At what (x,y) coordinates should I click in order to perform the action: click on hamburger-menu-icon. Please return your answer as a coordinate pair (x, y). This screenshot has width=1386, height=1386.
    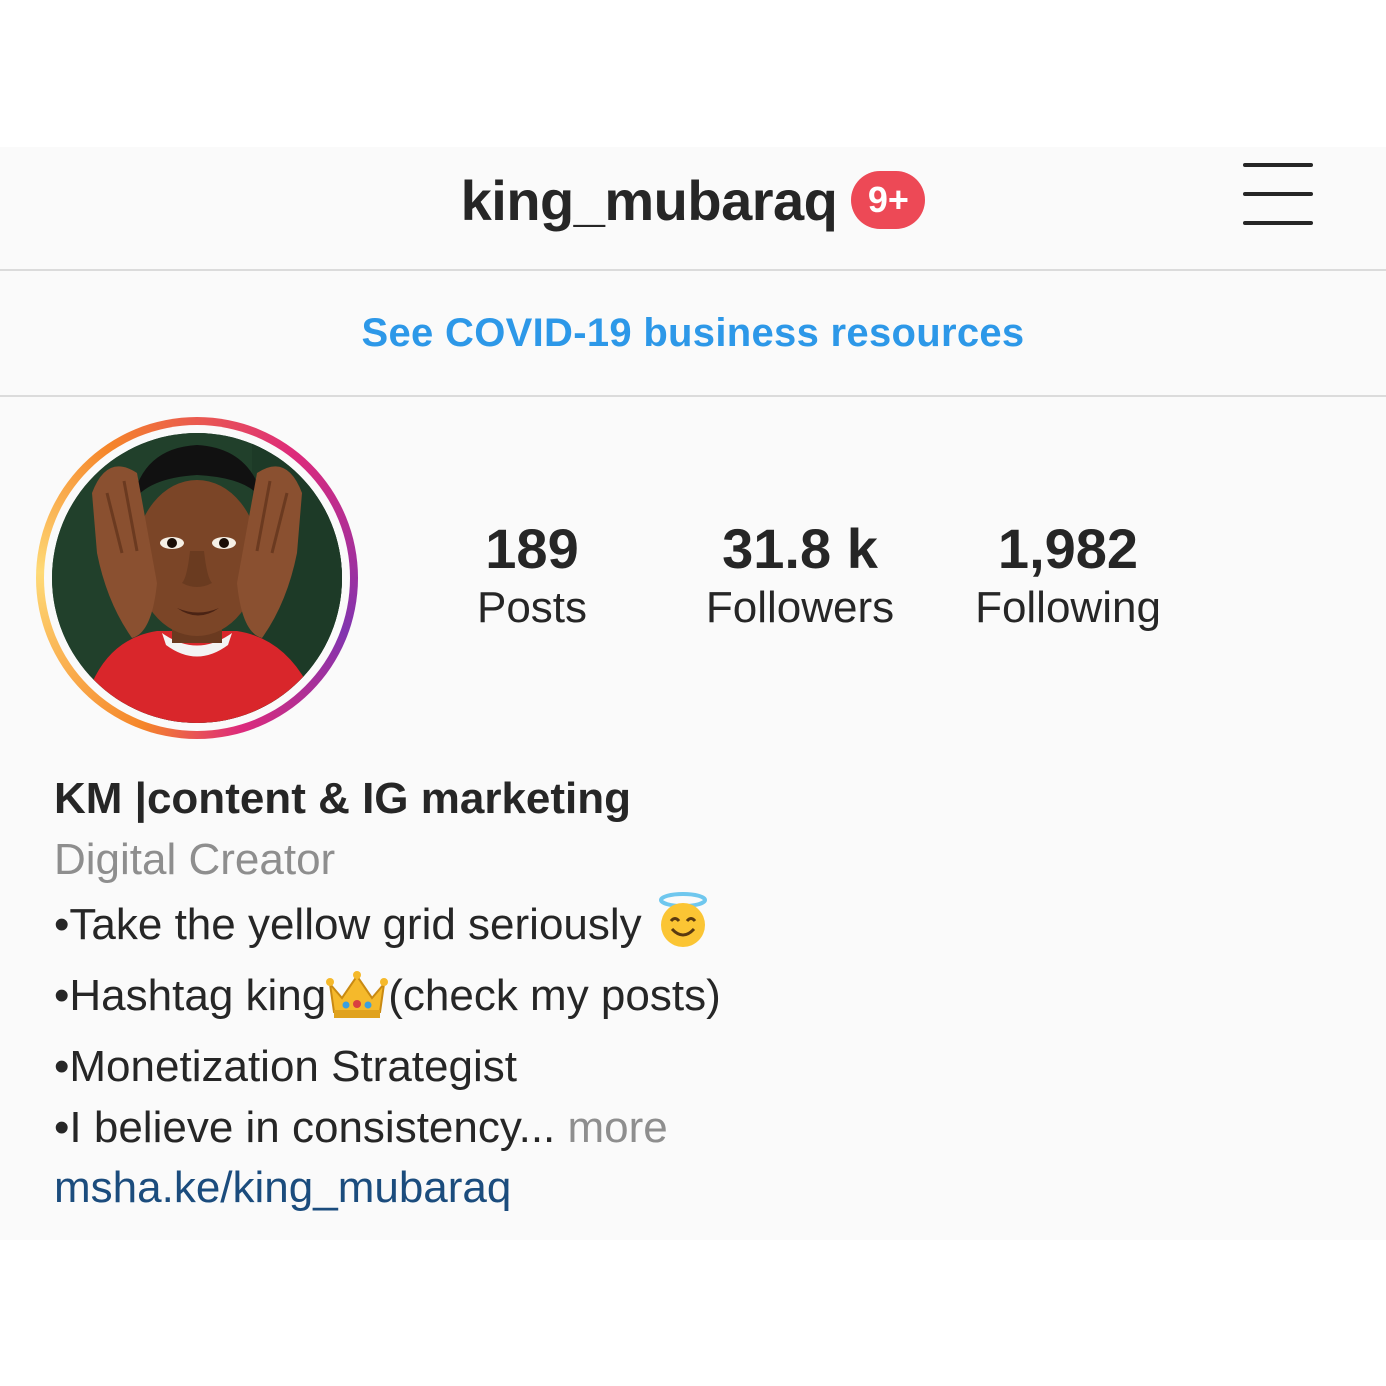
    Looking at the image, I should click on (1278, 194).